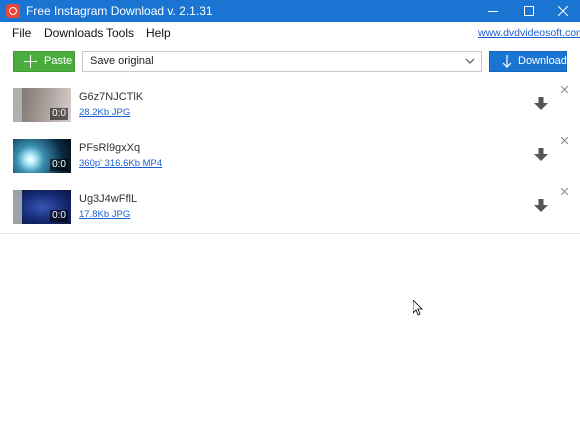  Describe the element at coordinates (119, 11) in the screenshot. I see `window-title: Free Instagram Download v. 2.1.31` at that location.